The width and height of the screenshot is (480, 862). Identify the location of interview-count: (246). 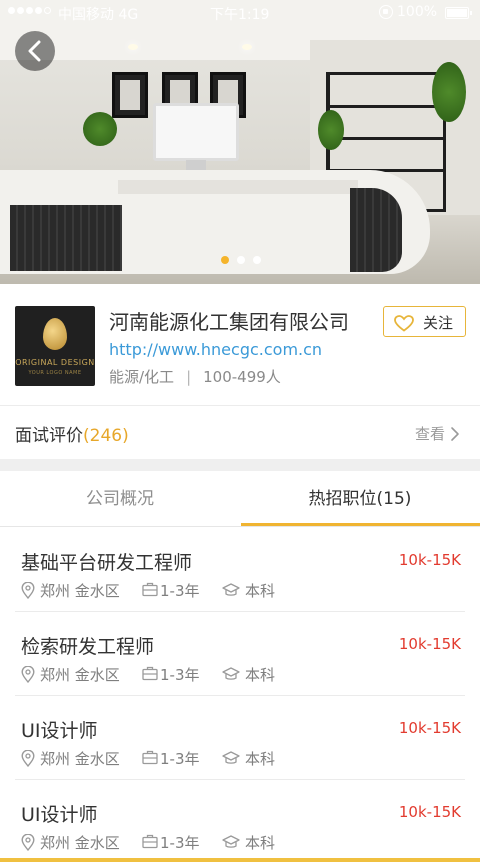
(106, 436).